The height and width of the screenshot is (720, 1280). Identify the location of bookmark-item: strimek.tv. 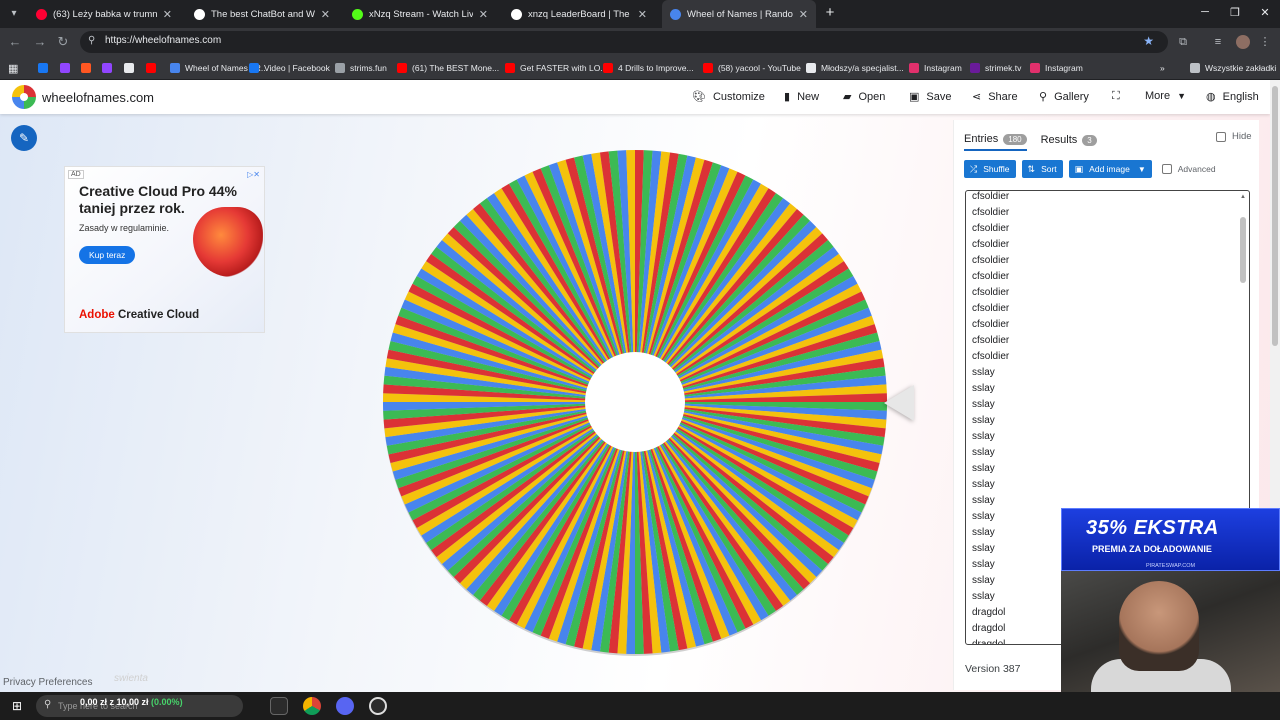
(995, 68).